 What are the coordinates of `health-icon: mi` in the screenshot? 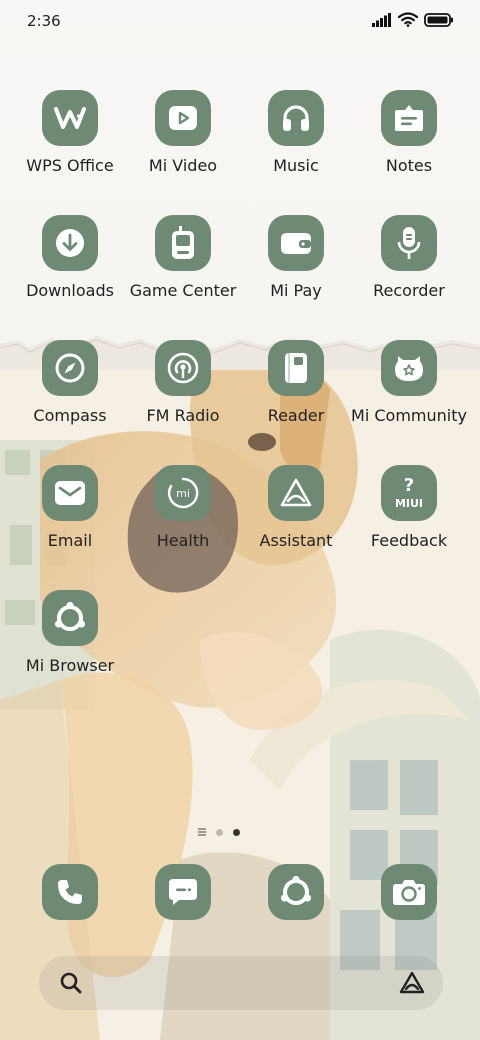 It's located at (183, 493).